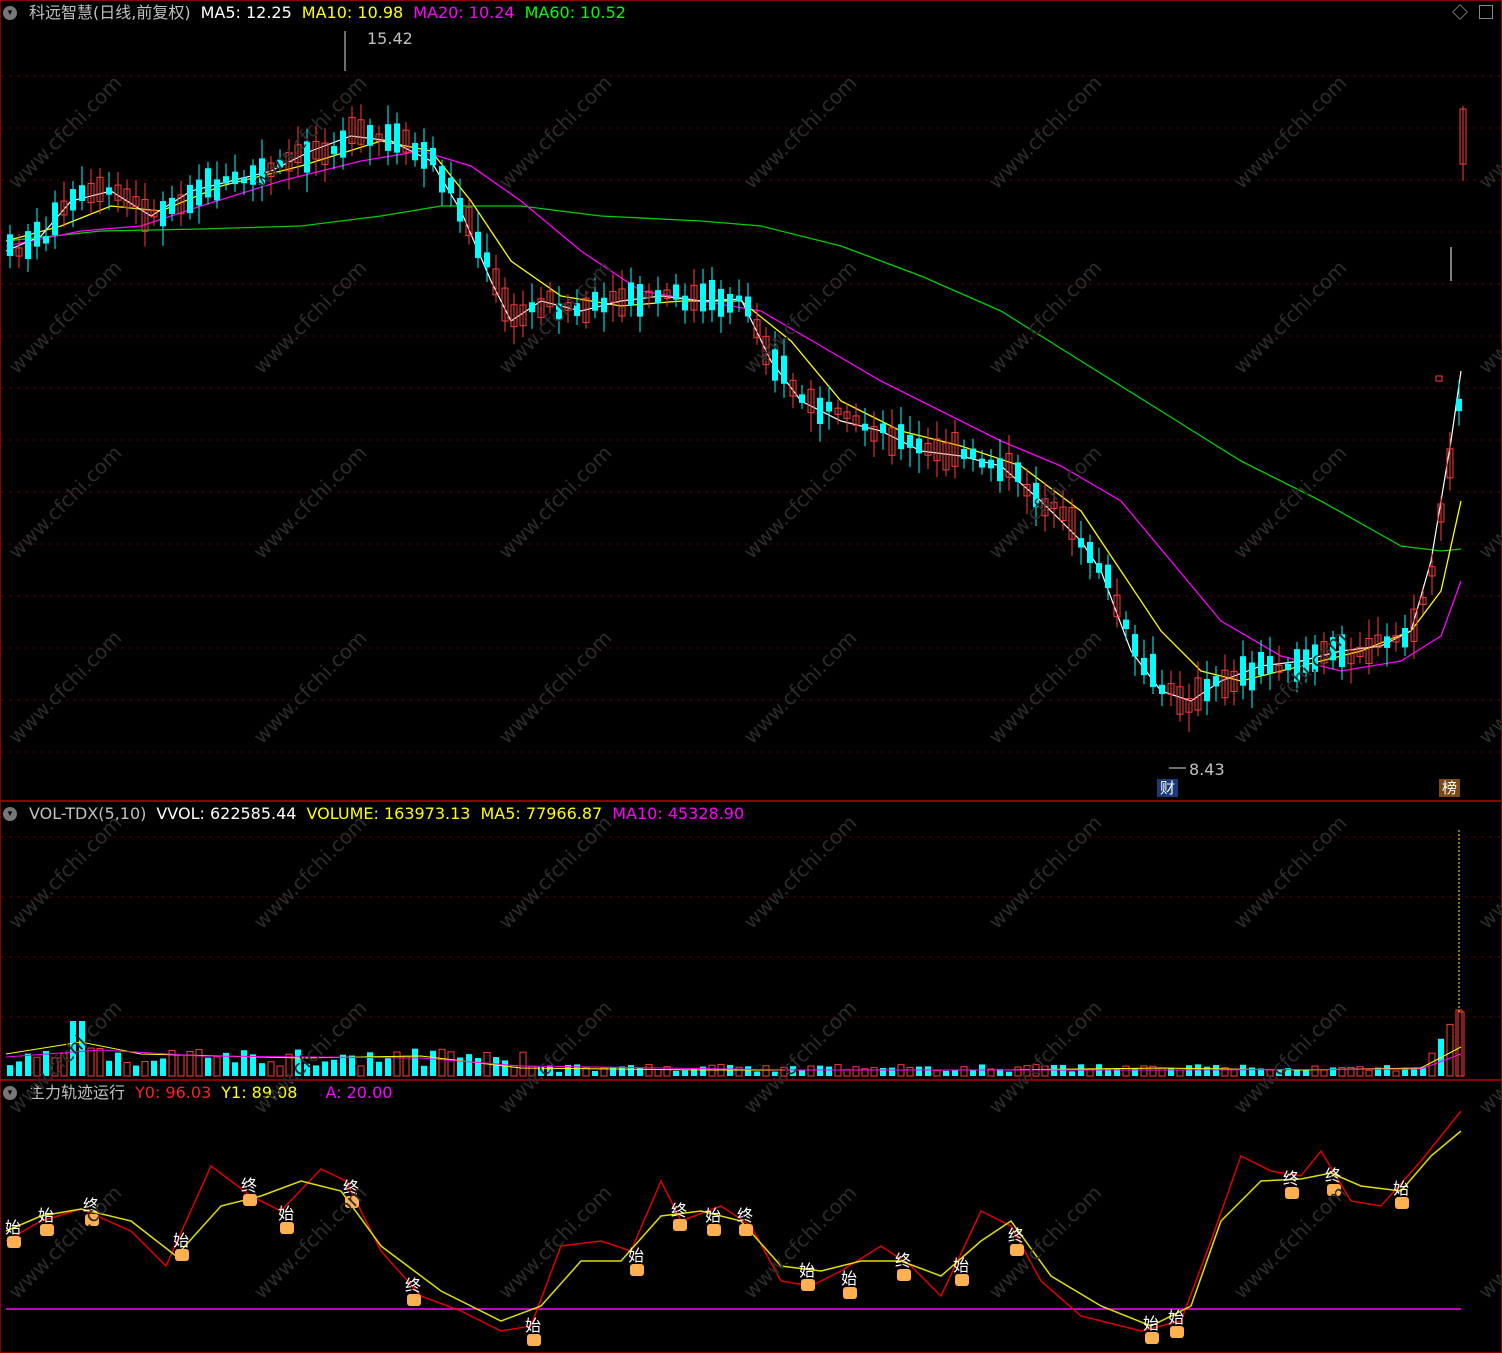 The width and height of the screenshot is (1502, 1353). I want to click on rank-tag: 榜, so click(1450, 788).